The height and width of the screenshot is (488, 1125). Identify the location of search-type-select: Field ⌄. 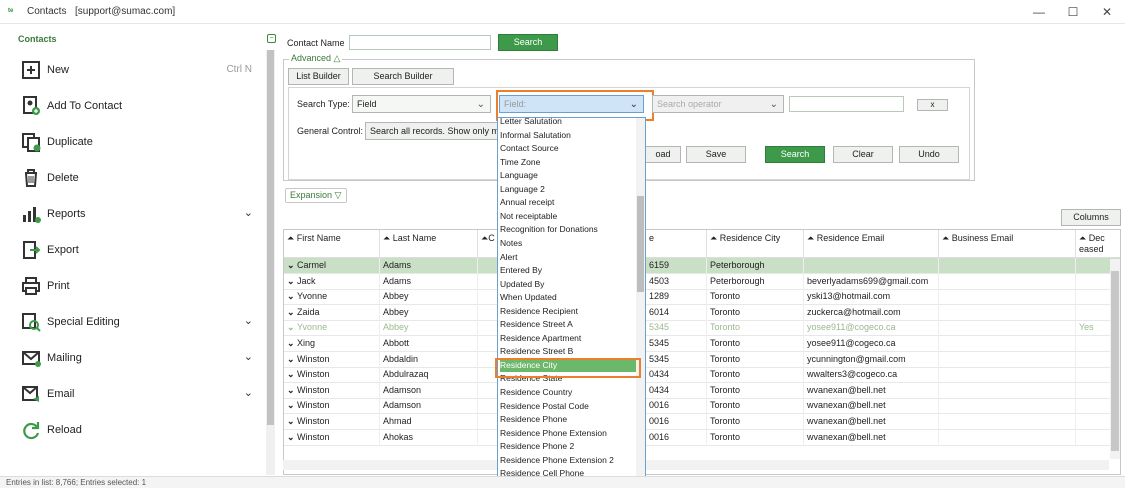
(421, 104).